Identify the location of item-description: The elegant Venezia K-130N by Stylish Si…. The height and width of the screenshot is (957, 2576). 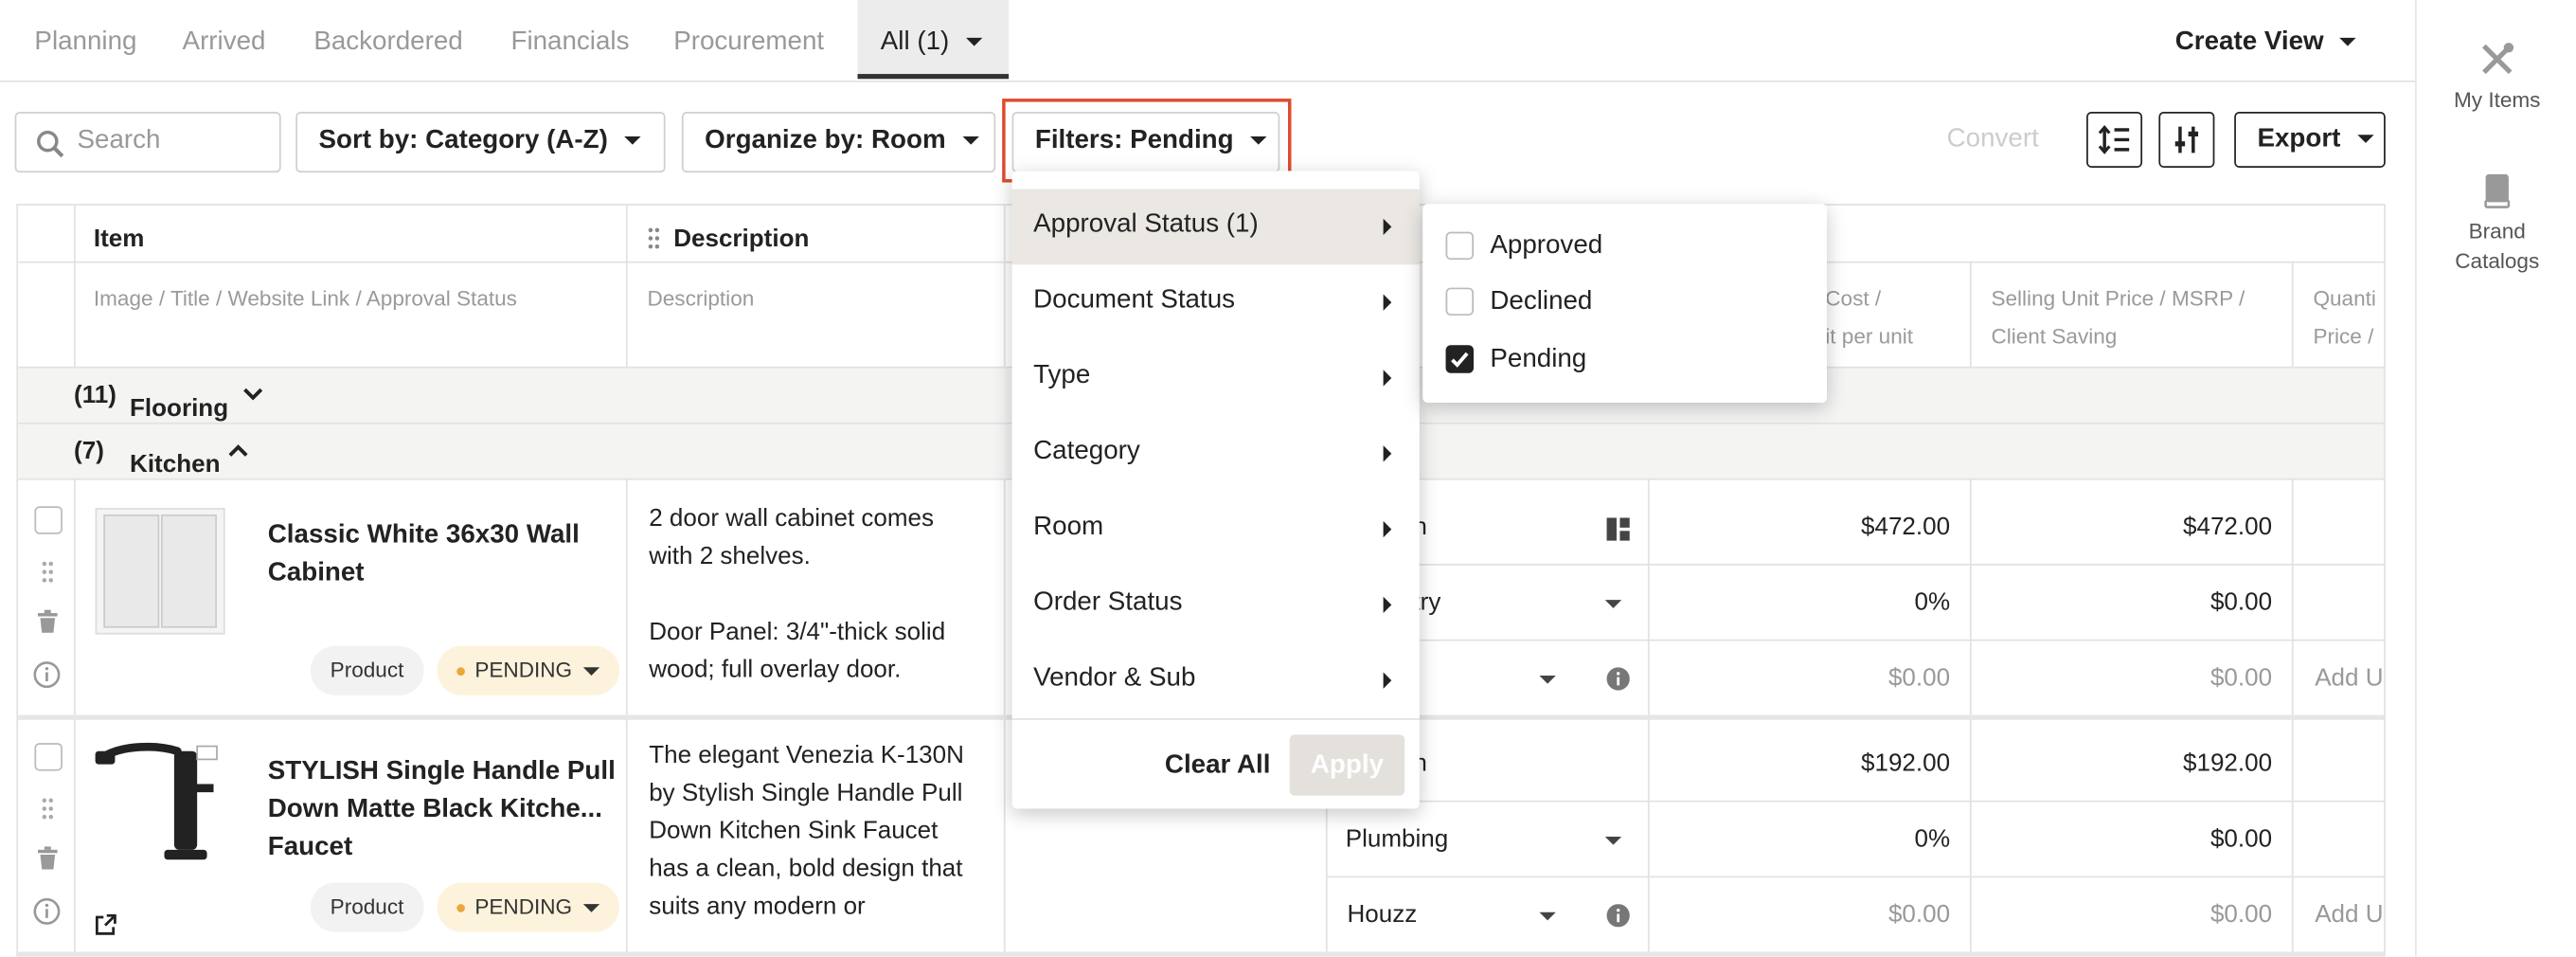
(806, 830).